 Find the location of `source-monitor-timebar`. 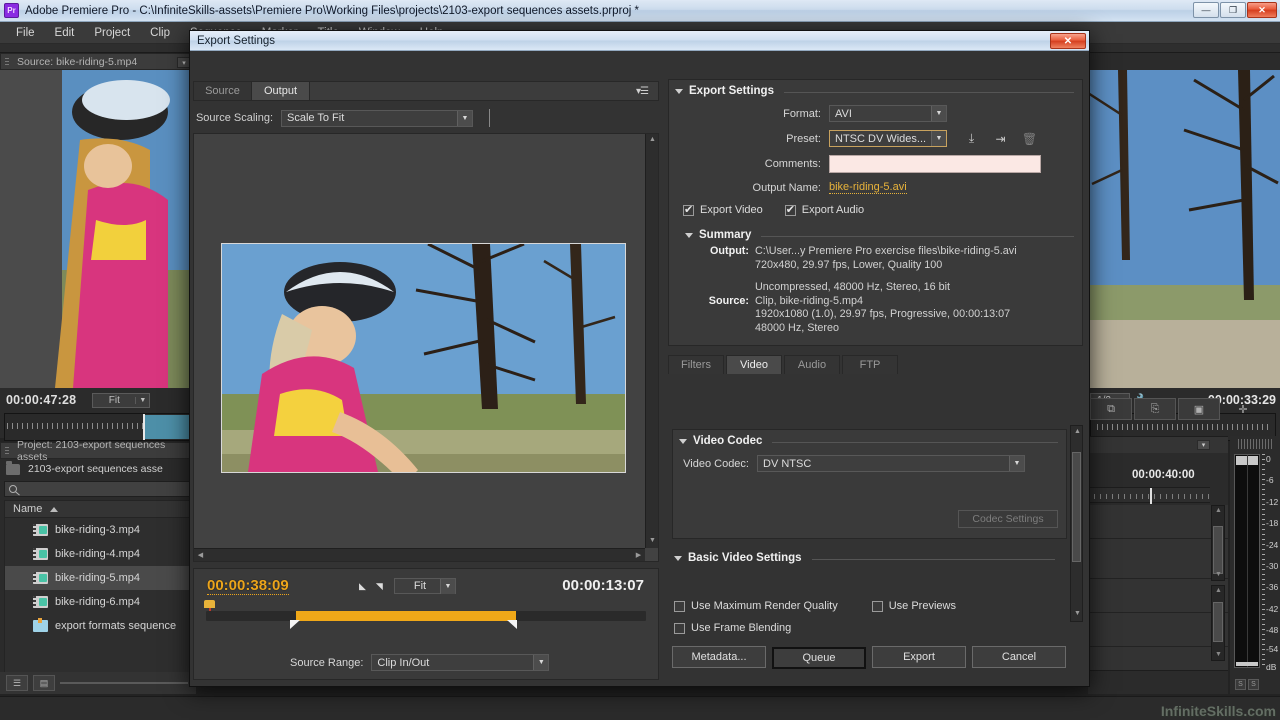

source-monitor-timebar is located at coordinates (98, 427).